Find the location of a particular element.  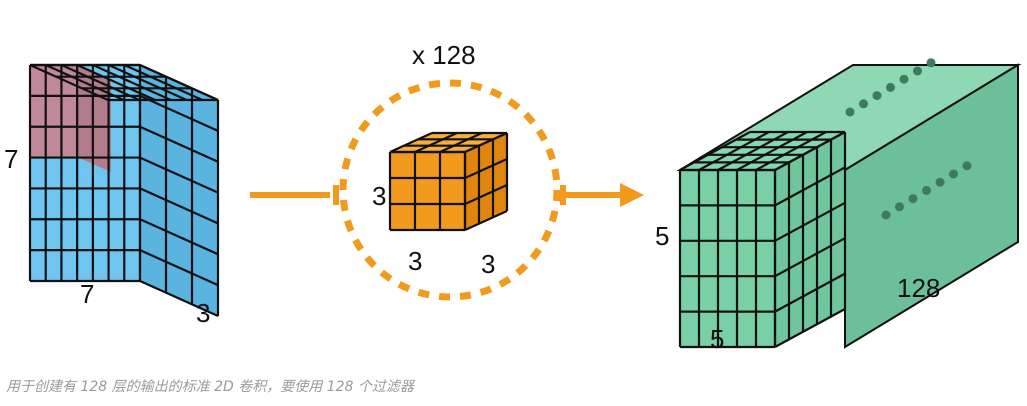

kernel: x 128 3 3 3 is located at coordinates (450, 170).